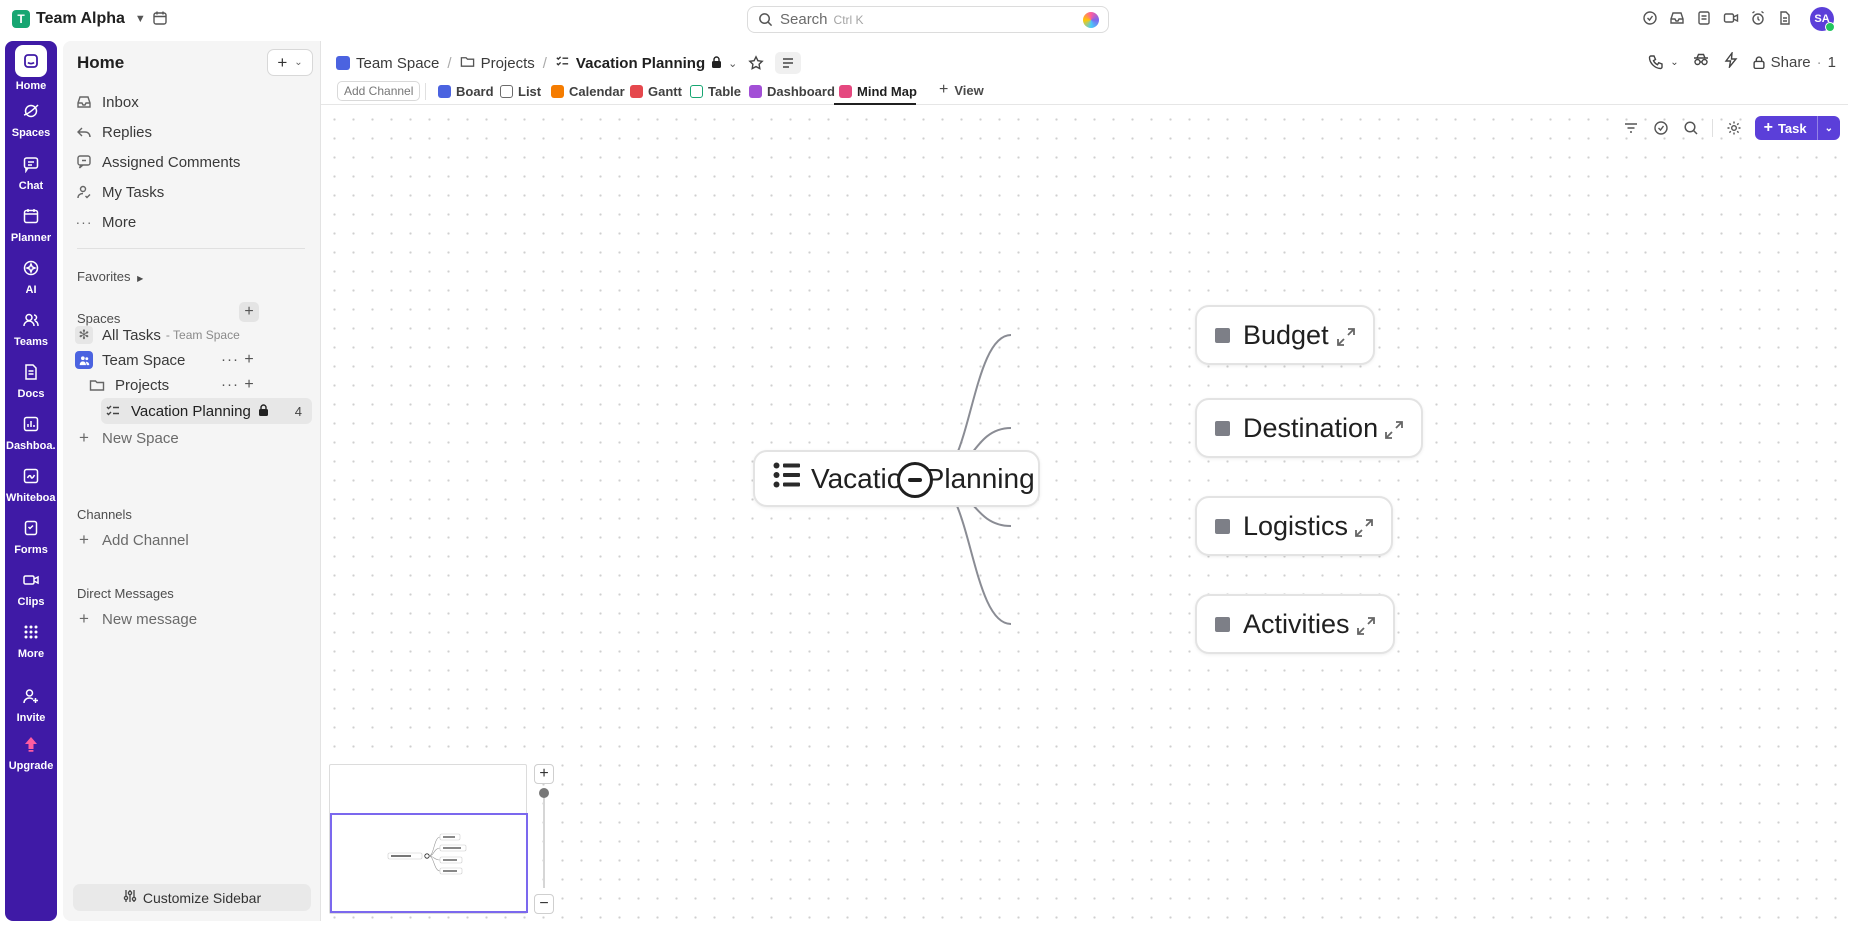 The image size is (1853, 925). Describe the element at coordinates (31, 380) in the screenshot. I see `rail-docs: Docs` at that location.